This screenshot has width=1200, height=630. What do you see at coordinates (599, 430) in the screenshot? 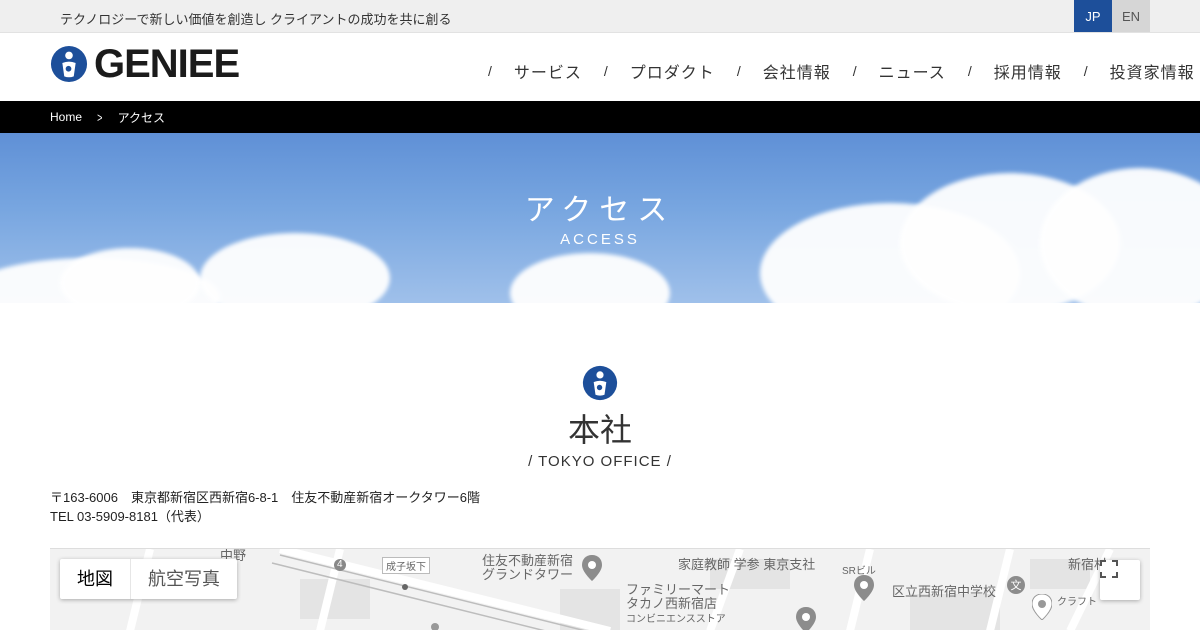
I see `office-title: 本社` at bounding box center [599, 430].